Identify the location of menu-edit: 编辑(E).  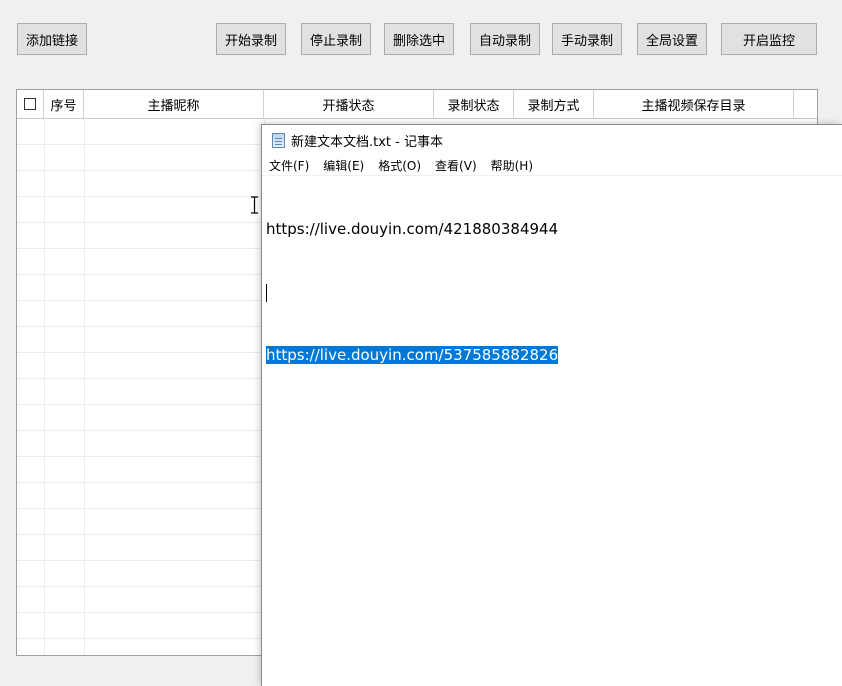
(343, 165).